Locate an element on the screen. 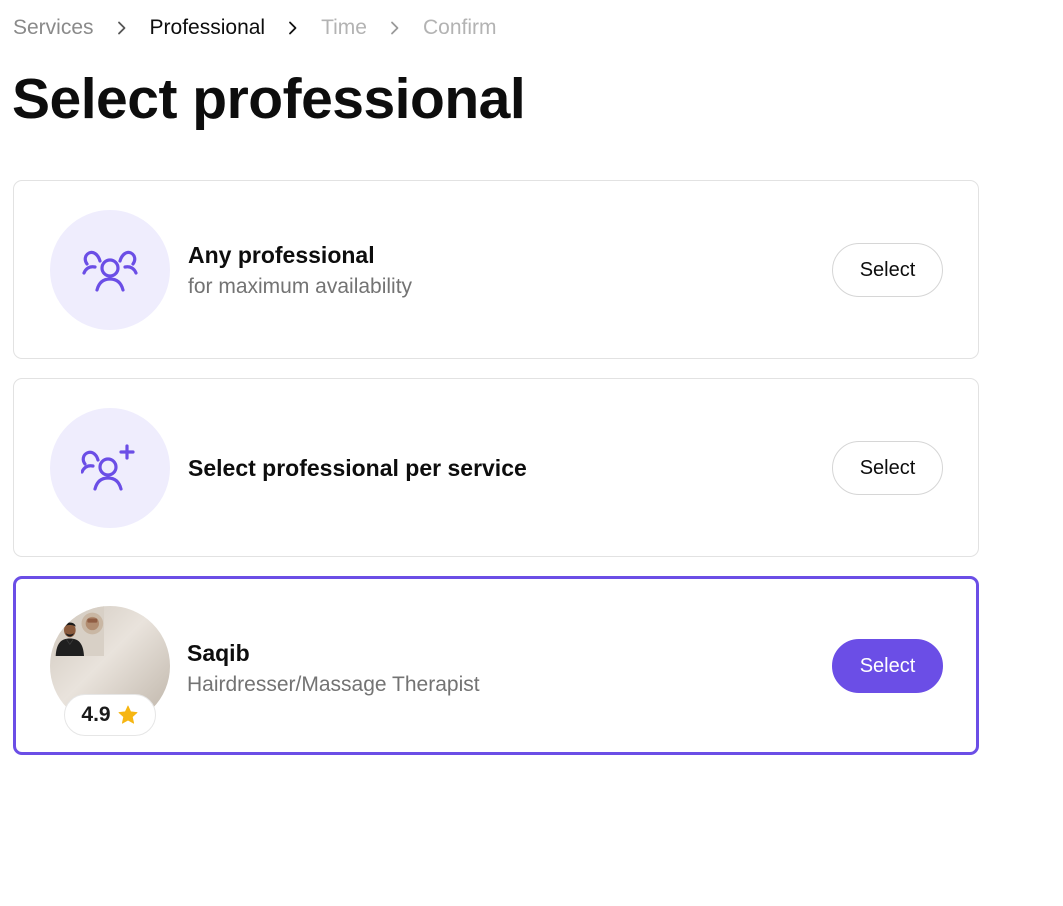 This screenshot has width=1063, height=906. option-text: Saqib Hairdresser/Massage Therapist is located at coordinates (333, 669).